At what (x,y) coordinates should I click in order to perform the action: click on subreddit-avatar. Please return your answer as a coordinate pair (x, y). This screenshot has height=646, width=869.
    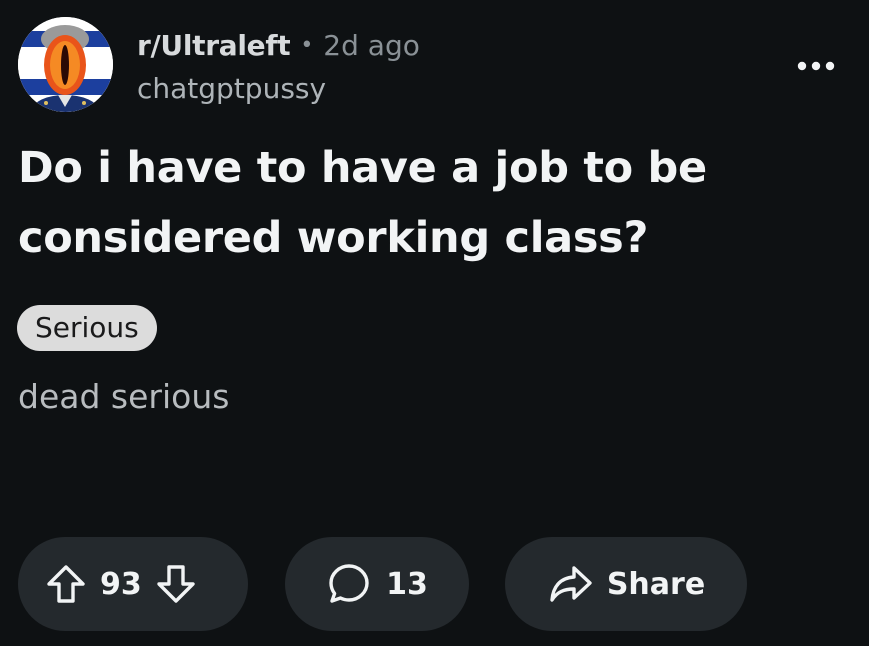
    Looking at the image, I should click on (65, 64).